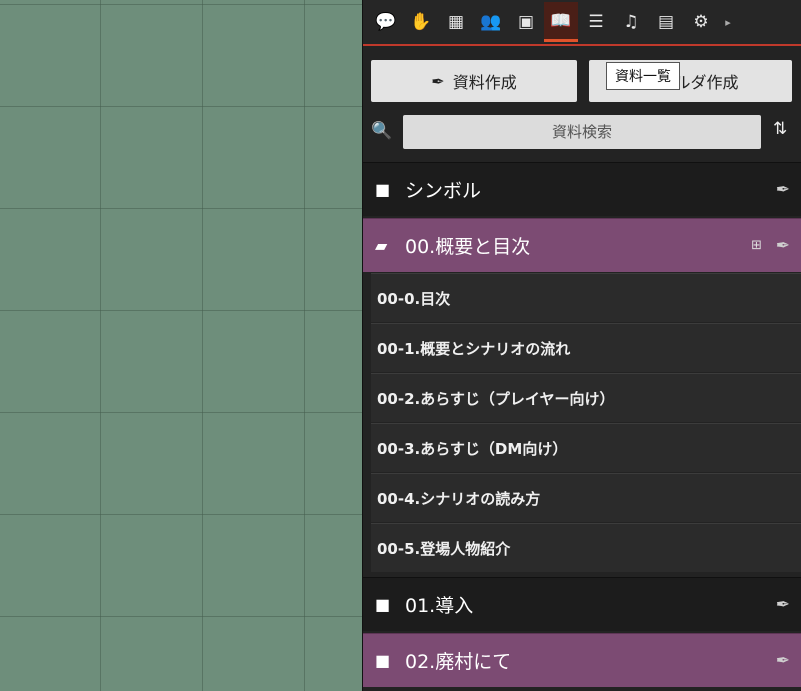 The image size is (801, 691). I want to click on folder-open-icon: ▰, so click(381, 245).